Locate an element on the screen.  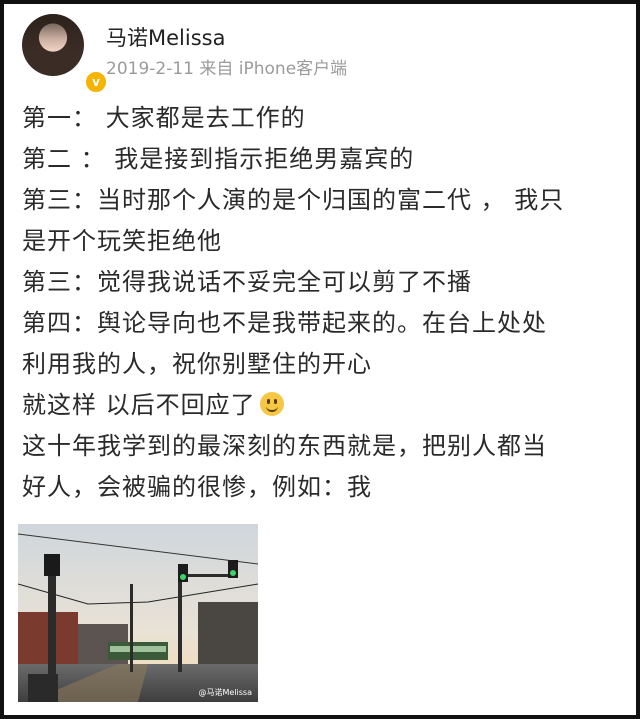
photo-watermark: @马诺Melissa is located at coordinates (225, 692).